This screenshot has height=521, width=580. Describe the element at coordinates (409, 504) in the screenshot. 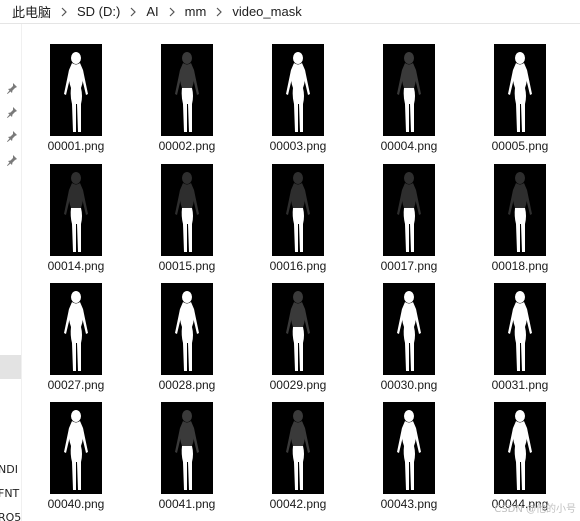

I see `file-name: 00043.png` at that location.